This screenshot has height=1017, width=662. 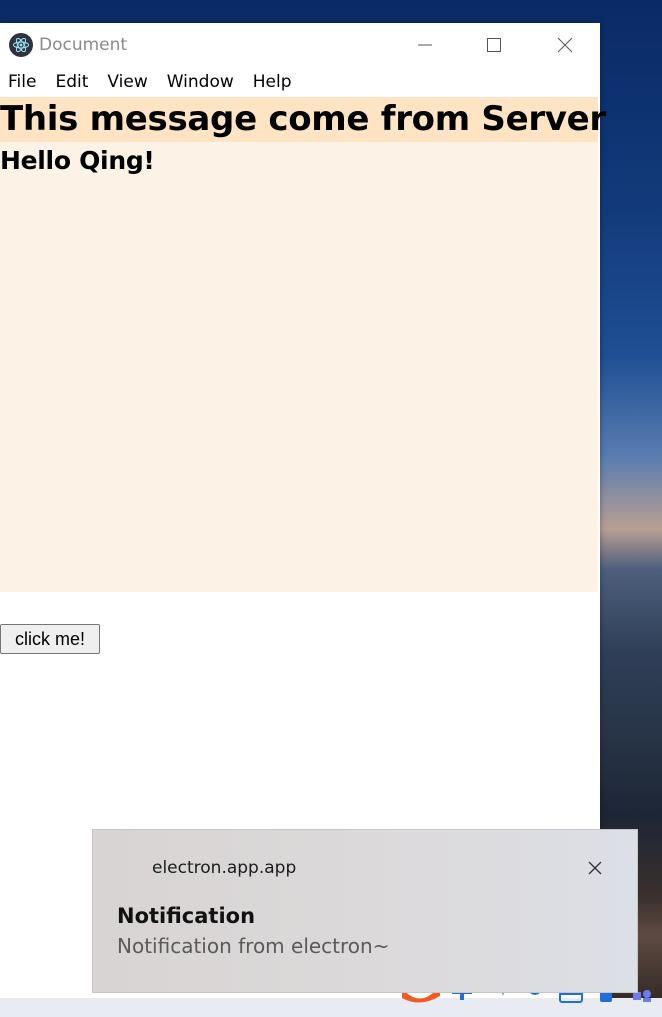 I want to click on title-bar: Document, so click(x=300, y=45).